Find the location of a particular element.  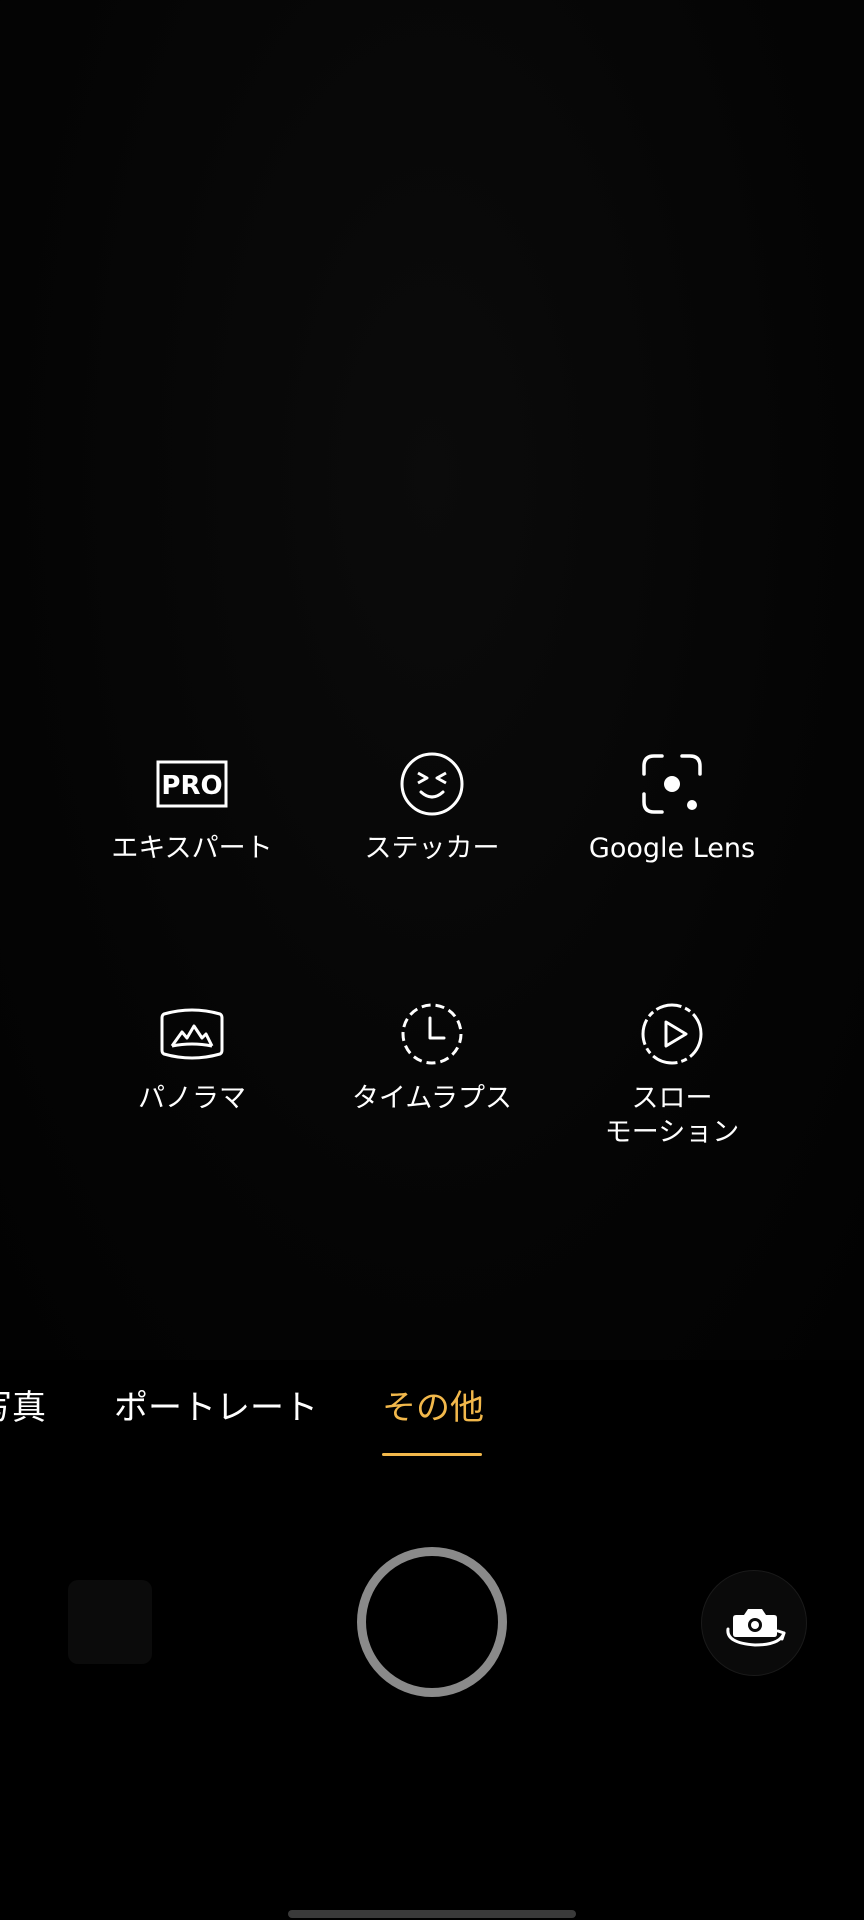

mode-sticker: ステッカー is located at coordinates (432, 807).